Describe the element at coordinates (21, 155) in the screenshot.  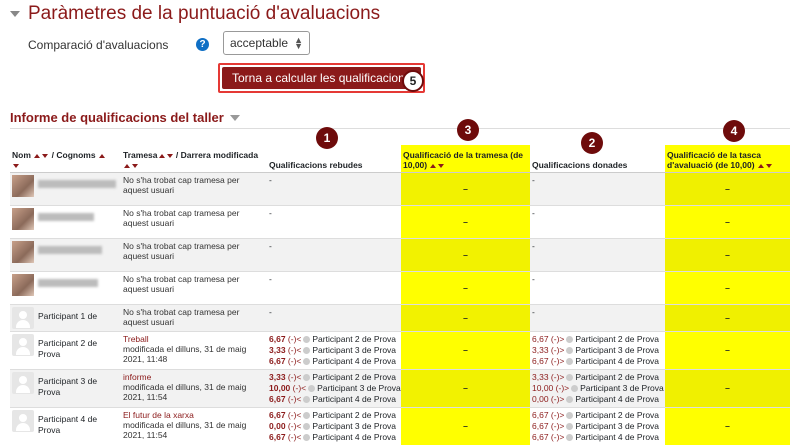
I see `col-name-label: Nom` at that location.